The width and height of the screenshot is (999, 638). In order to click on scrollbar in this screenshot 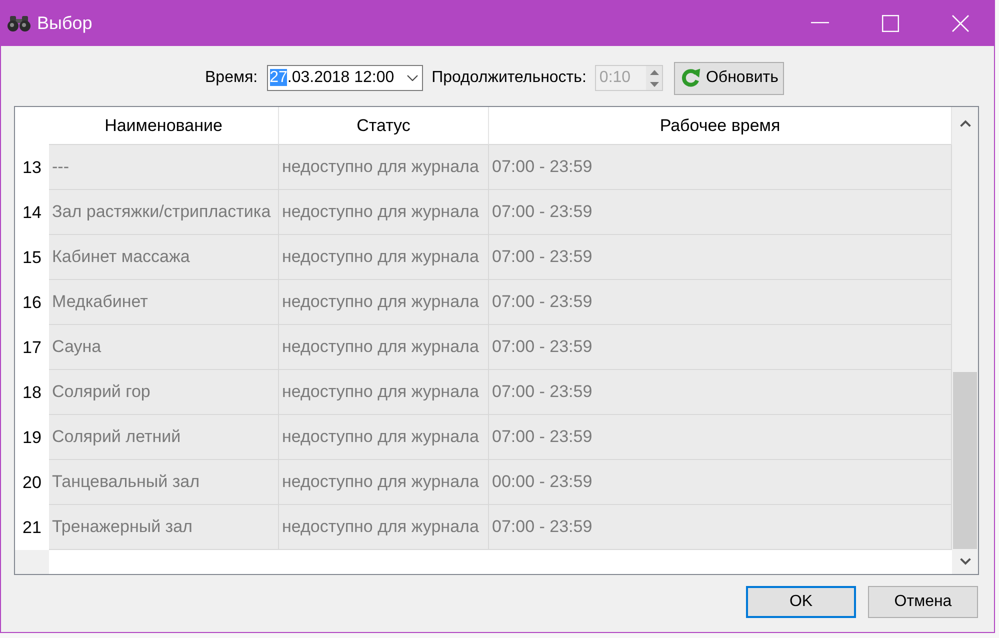, I will do `click(965, 340)`.